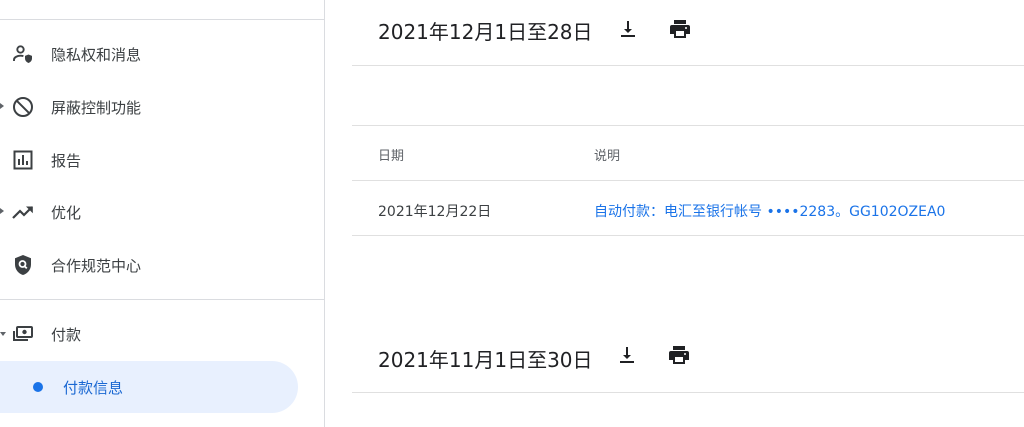  I want to click on sidebar-item-label: 屏蔽控制功能, so click(96, 108).